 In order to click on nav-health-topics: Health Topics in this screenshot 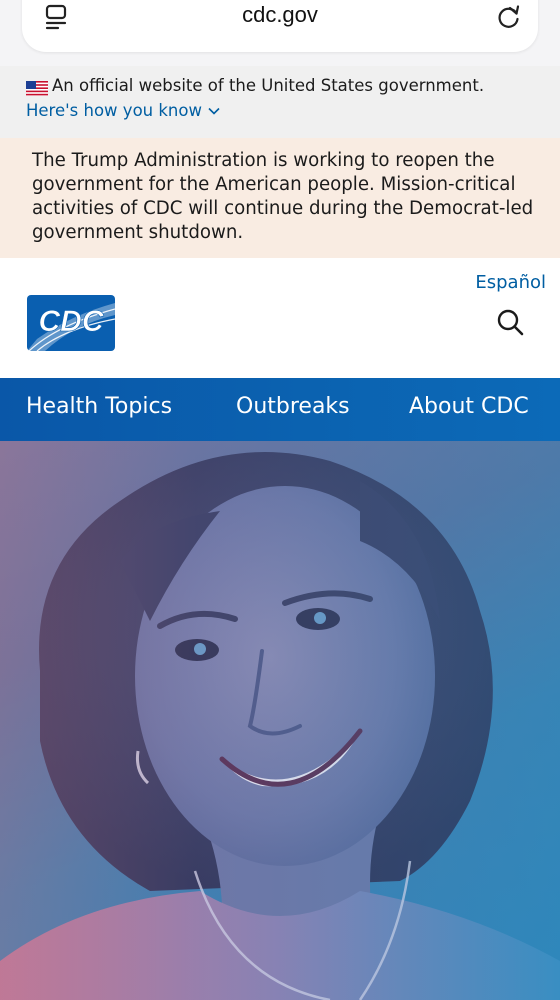, I will do `click(99, 406)`.